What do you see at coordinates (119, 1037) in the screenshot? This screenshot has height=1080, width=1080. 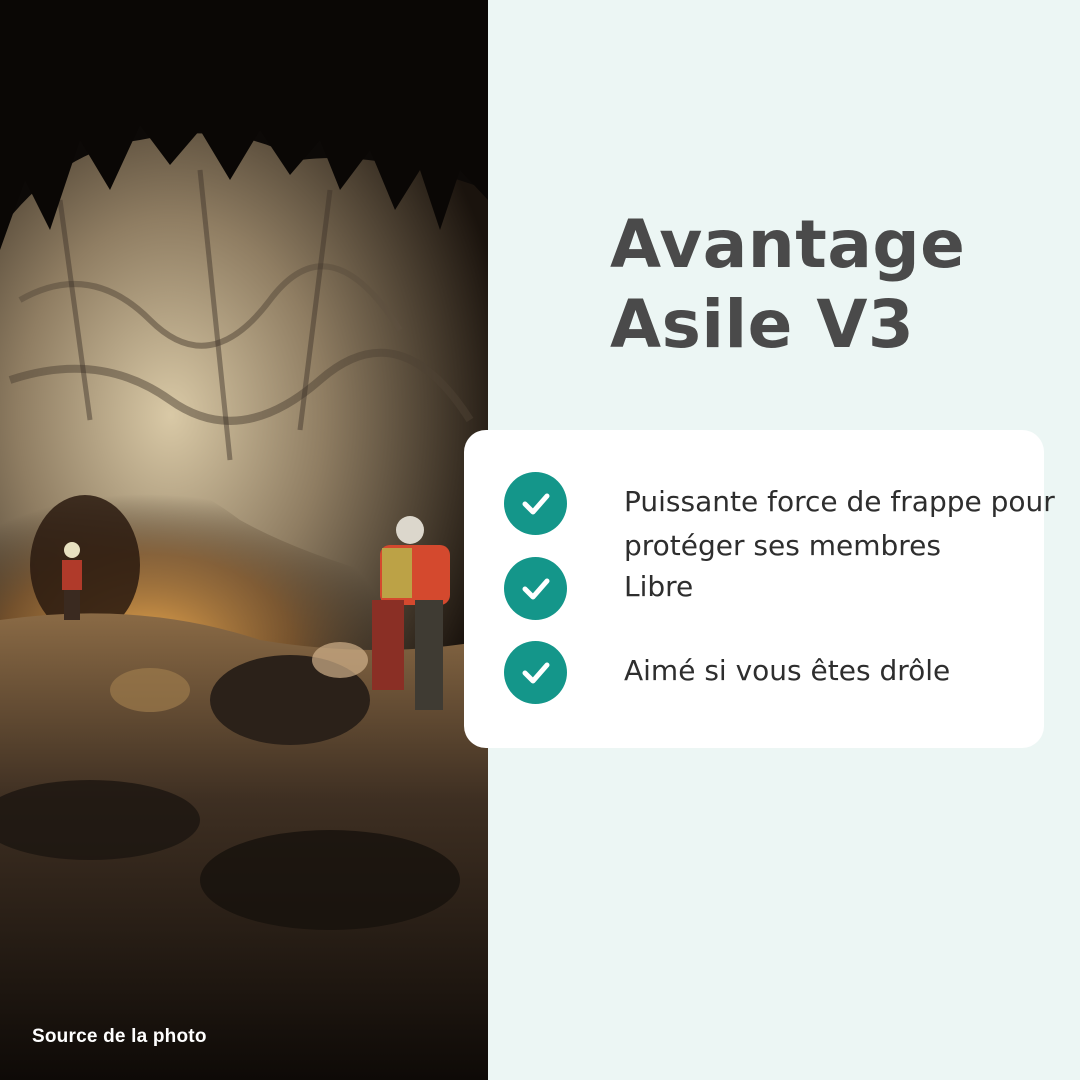 I see `photo-credit-link: Source de la photo` at bounding box center [119, 1037].